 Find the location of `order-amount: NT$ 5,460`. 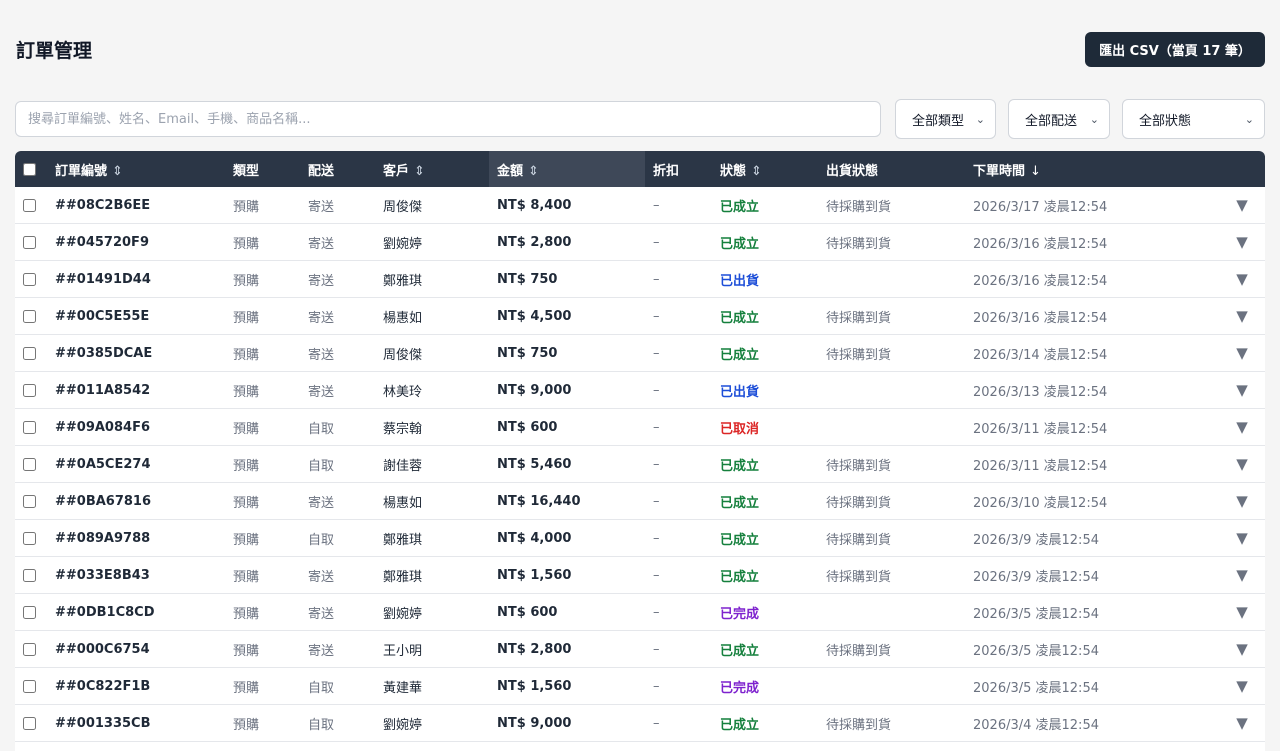

order-amount: NT$ 5,460 is located at coordinates (567, 464).